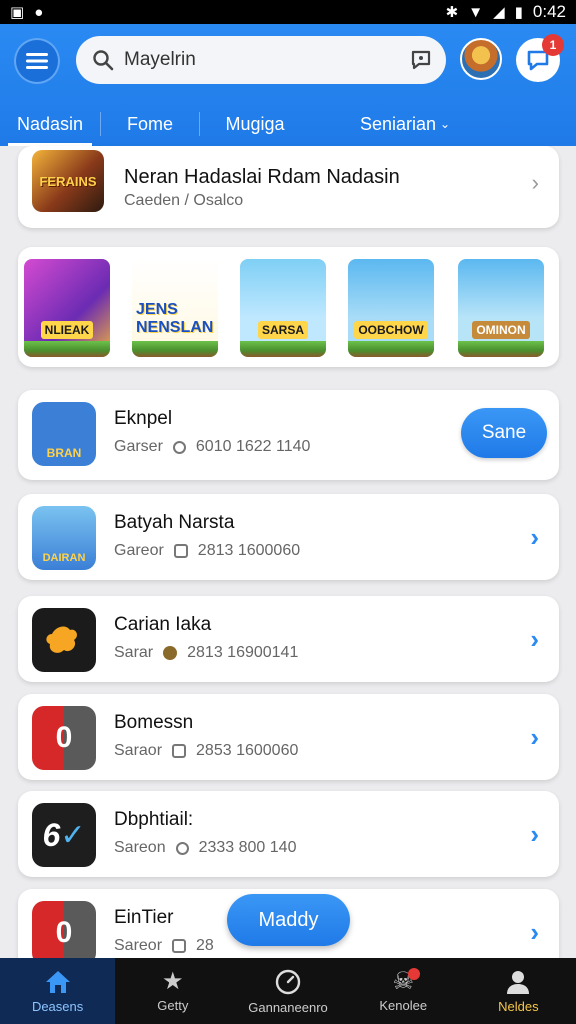  I want to click on game-thumbnail: NLIEAK, so click(67, 308).